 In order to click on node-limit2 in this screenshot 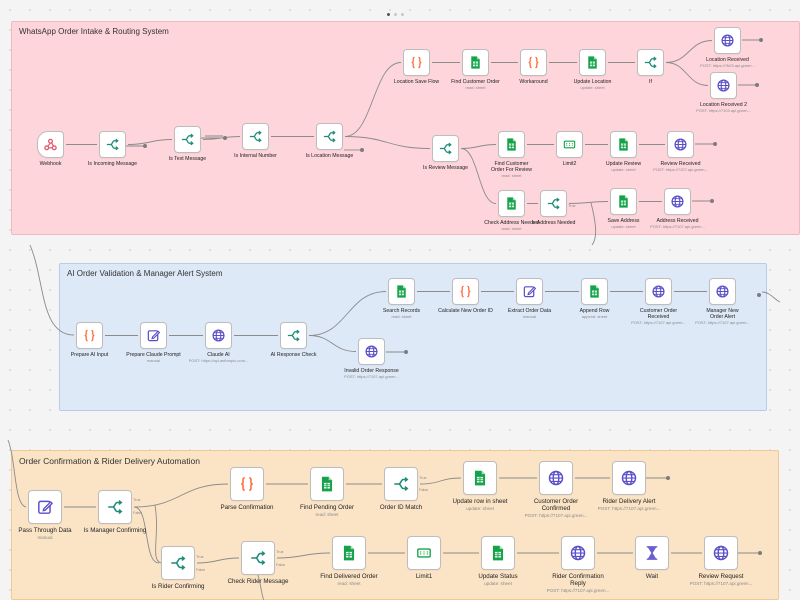, I will do `click(569, 144)`.